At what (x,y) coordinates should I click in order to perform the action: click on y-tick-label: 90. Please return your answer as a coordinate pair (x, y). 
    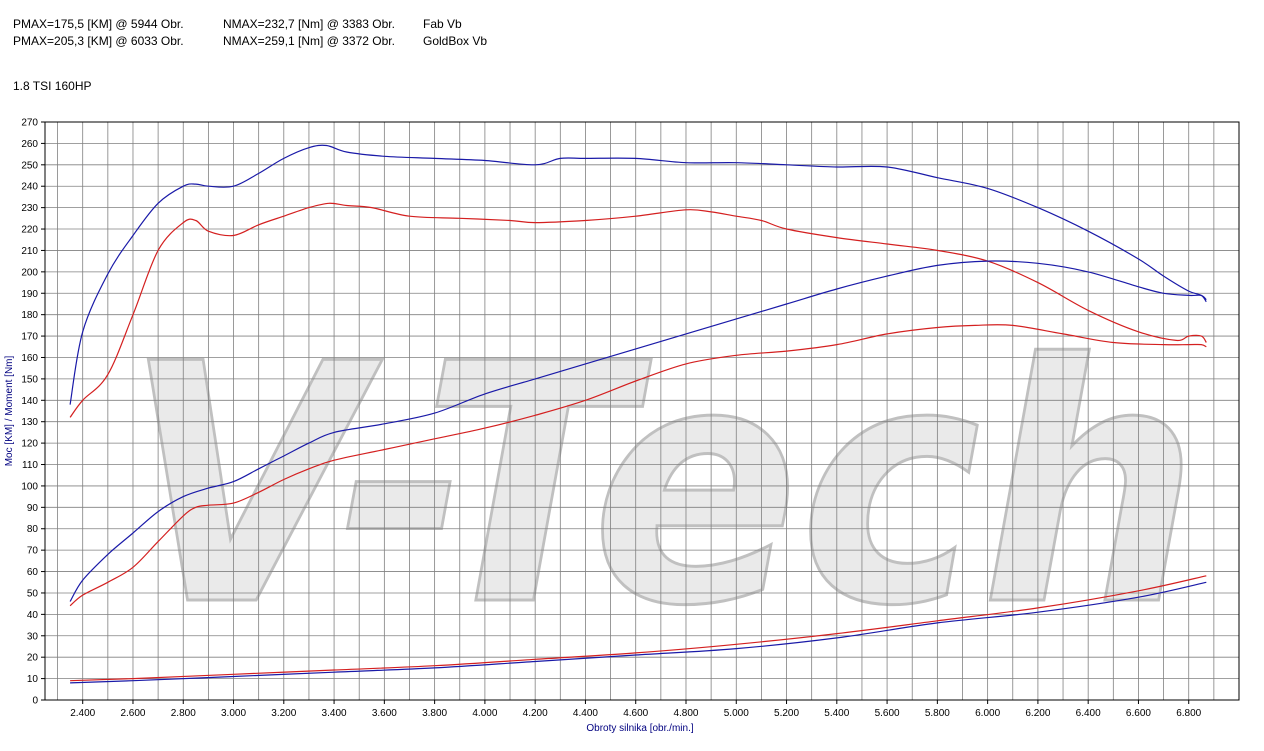
    Looking at the image, I should click on (33, 508).